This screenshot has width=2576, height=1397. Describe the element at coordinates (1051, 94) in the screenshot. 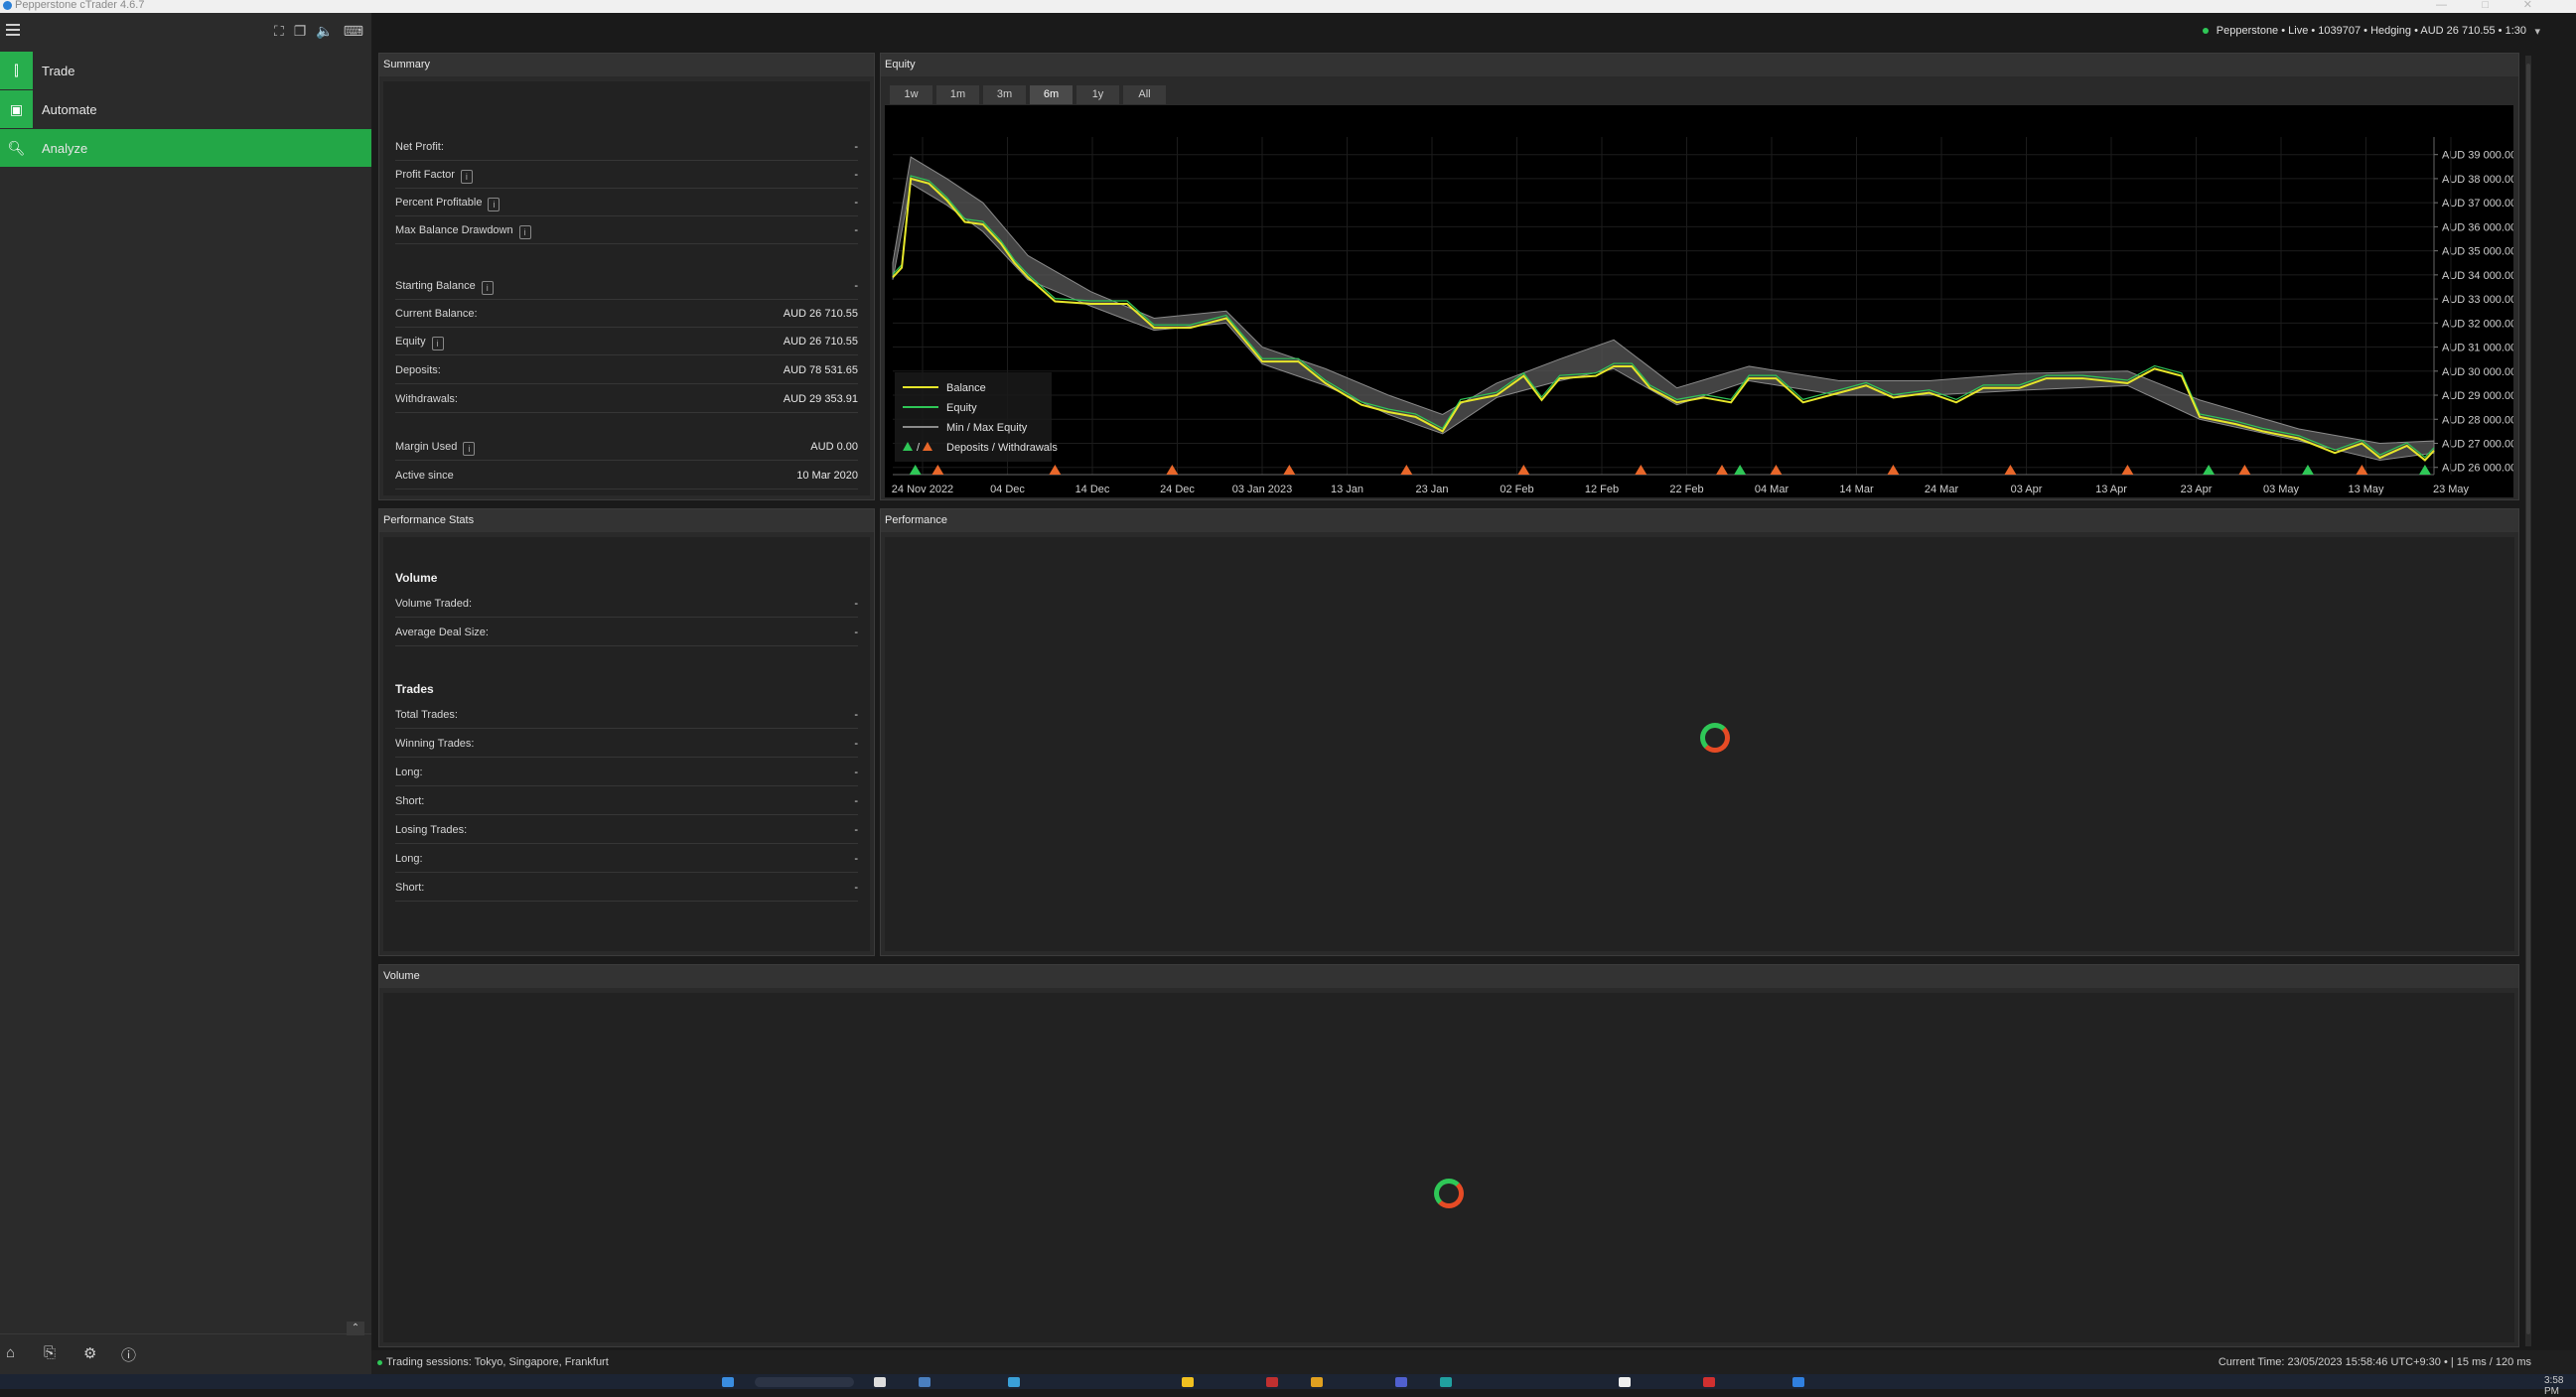

I see `range-button-6m: 6m` at that location.